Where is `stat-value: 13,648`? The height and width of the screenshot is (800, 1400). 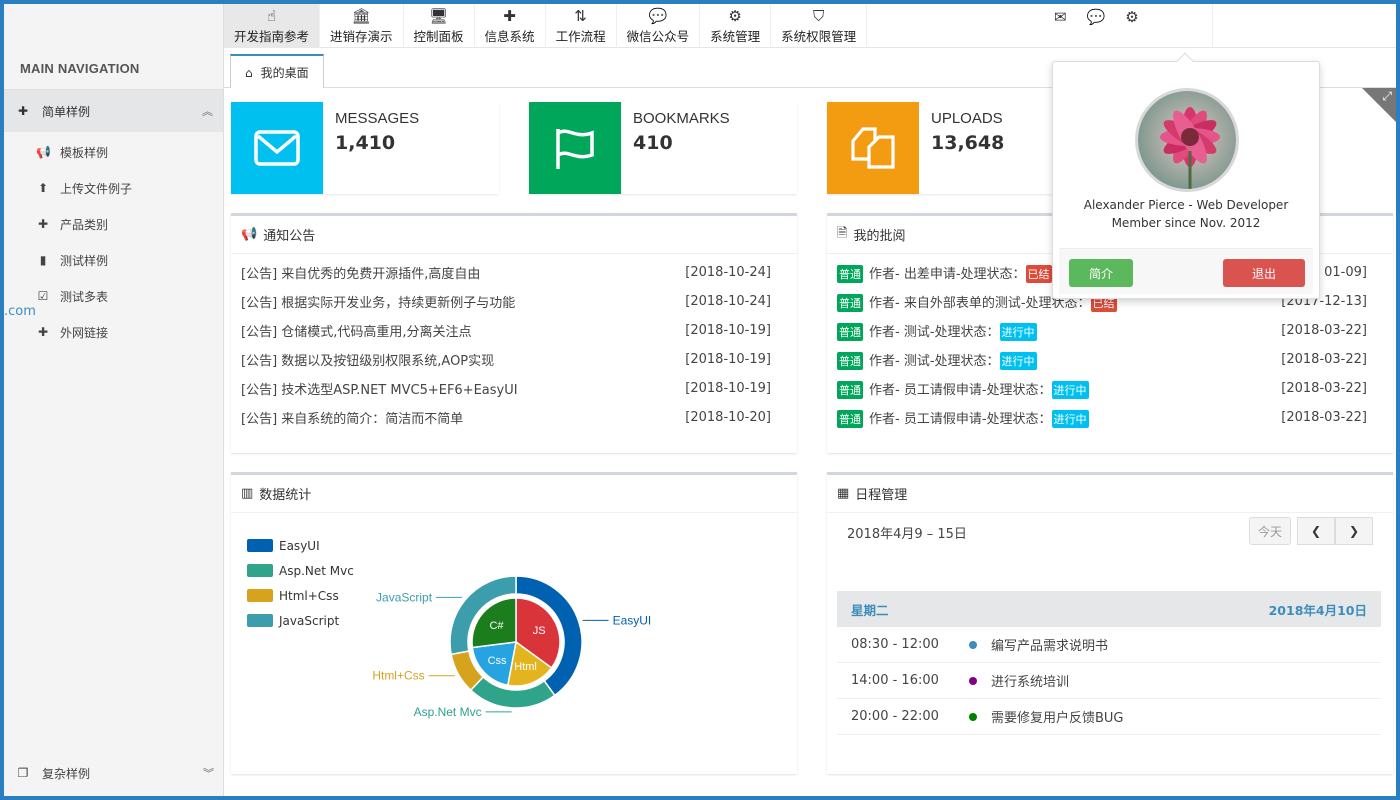 stat-value: 13,648 is located at coordinates (968, 143).